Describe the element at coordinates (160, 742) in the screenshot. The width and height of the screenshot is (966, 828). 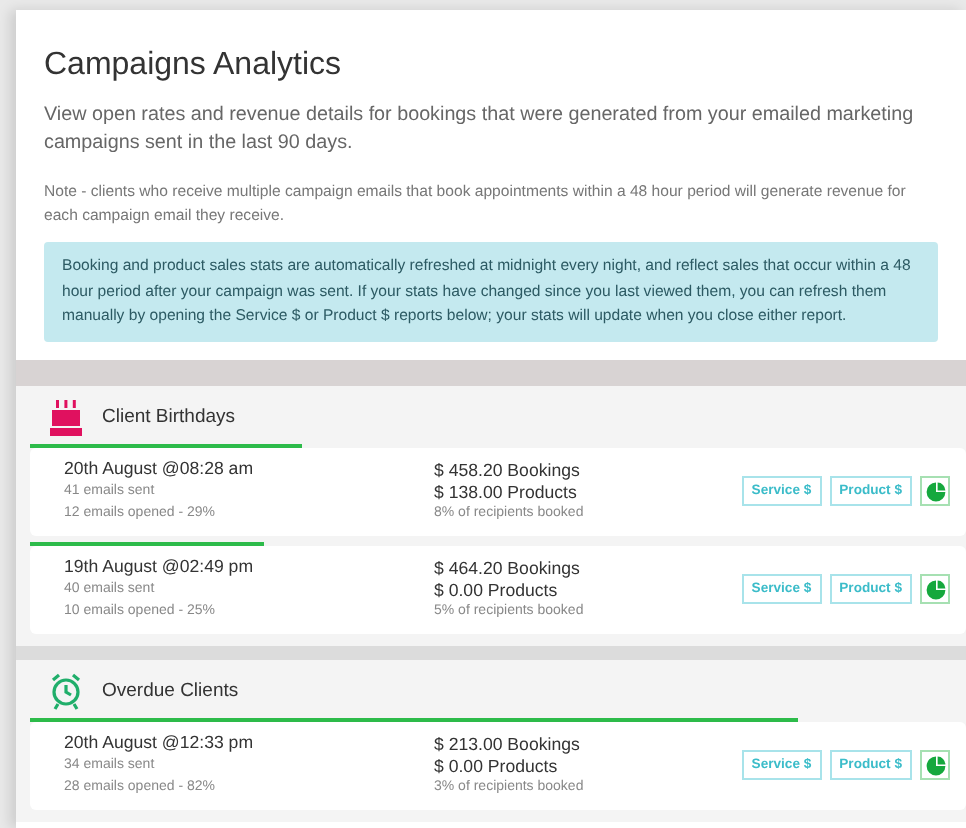
I see `send-date: 20th August @12:33 pm` at that location.